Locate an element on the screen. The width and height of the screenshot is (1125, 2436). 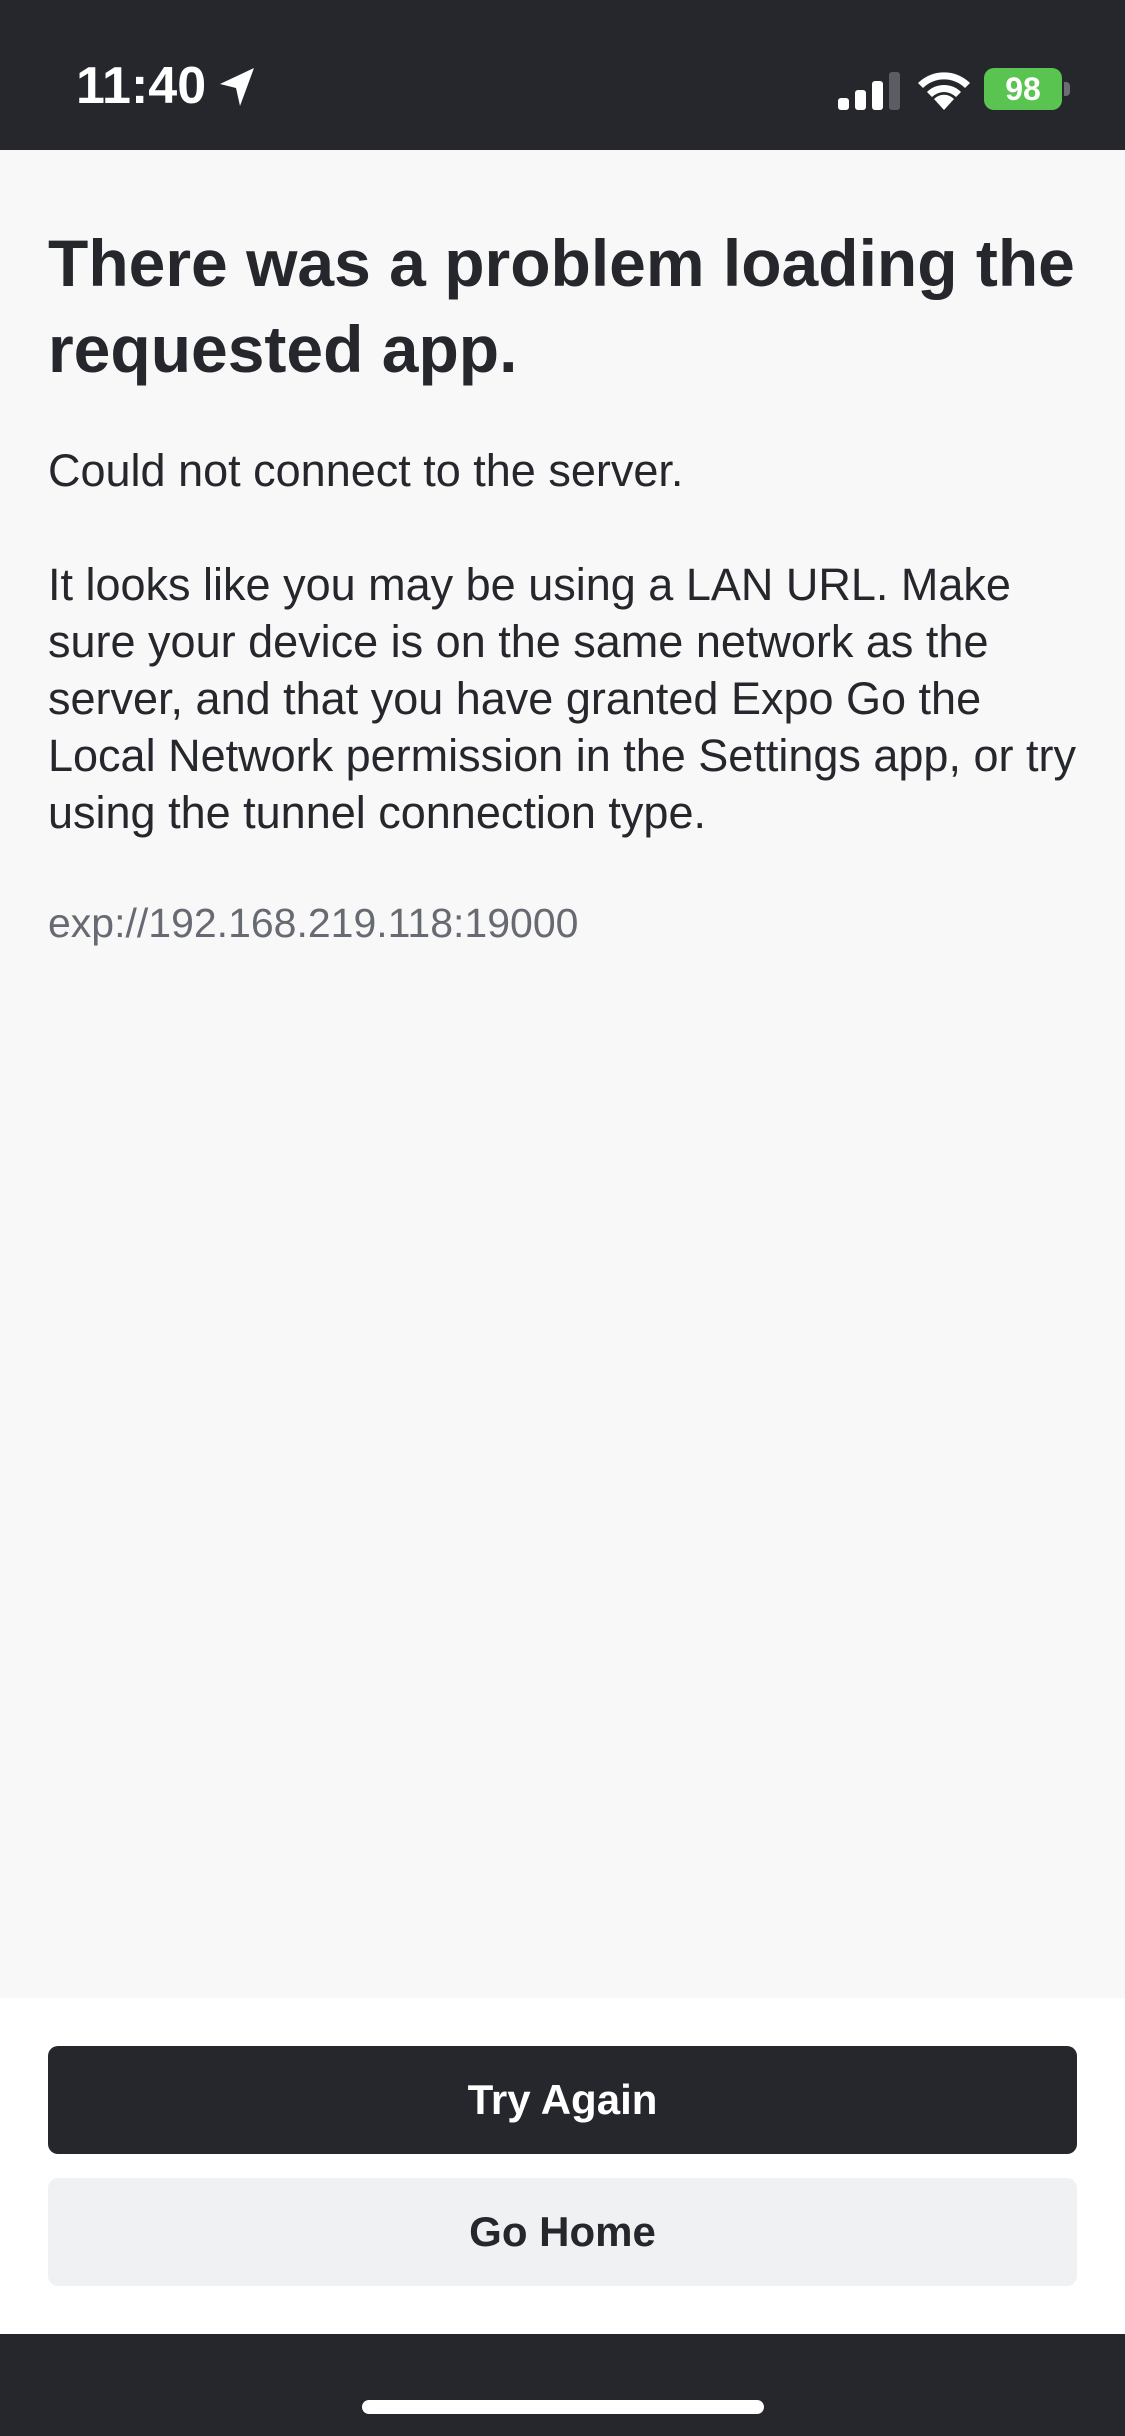
battery-charging-icon: 98 is located at coordinates (1028, 89).